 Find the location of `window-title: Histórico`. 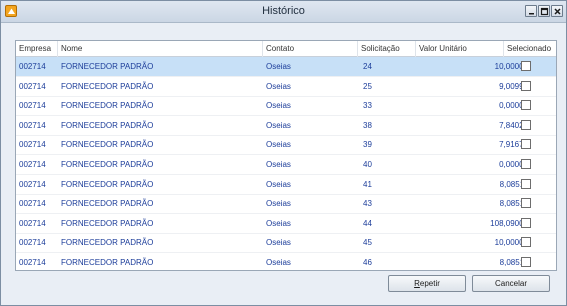

window-title: Histórico is located at coordinates (283, 11).